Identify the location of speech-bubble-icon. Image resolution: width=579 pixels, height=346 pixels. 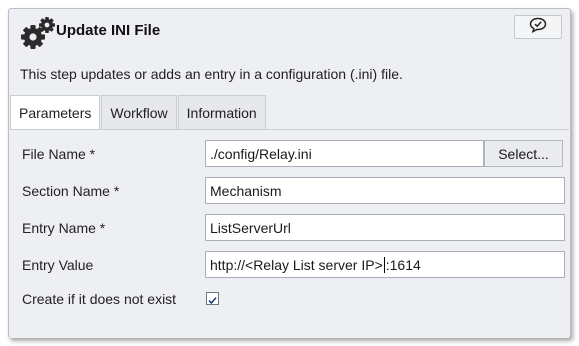
(538, 27).